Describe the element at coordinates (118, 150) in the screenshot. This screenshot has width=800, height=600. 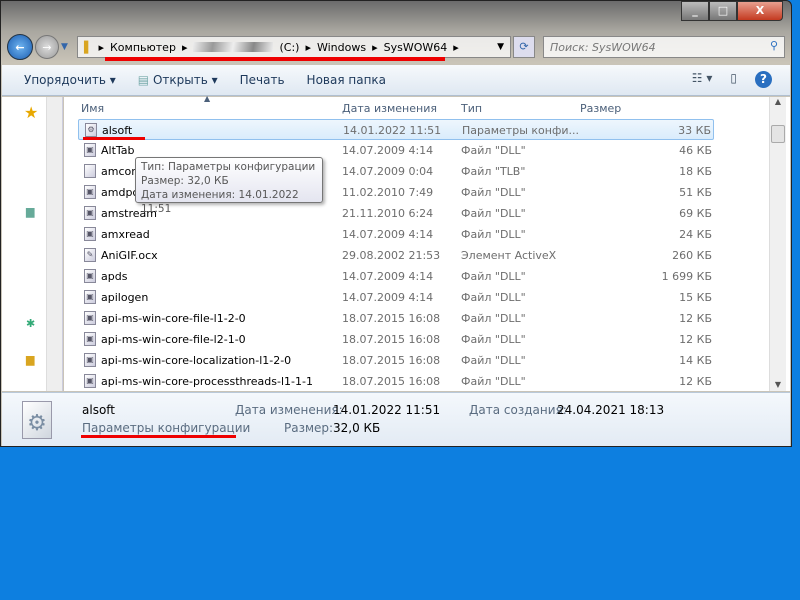
I see `file-name: AltTab` at that location.